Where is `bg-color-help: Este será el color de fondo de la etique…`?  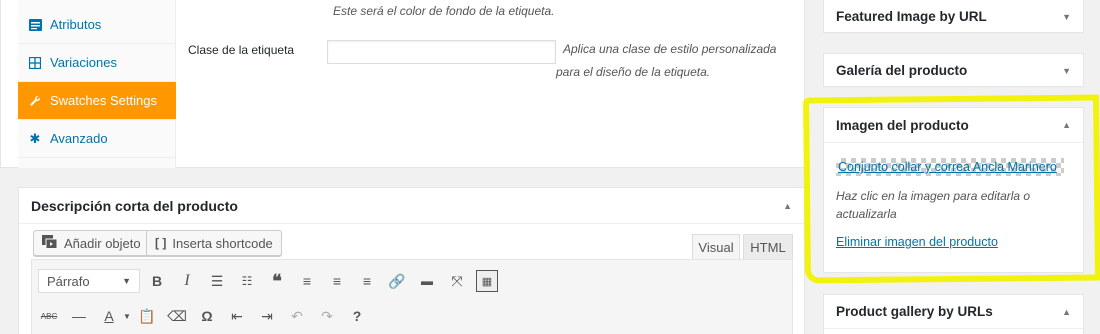
bg-color-help: Este será el color de fondo de la etique… is located at coordinates (444, 11).